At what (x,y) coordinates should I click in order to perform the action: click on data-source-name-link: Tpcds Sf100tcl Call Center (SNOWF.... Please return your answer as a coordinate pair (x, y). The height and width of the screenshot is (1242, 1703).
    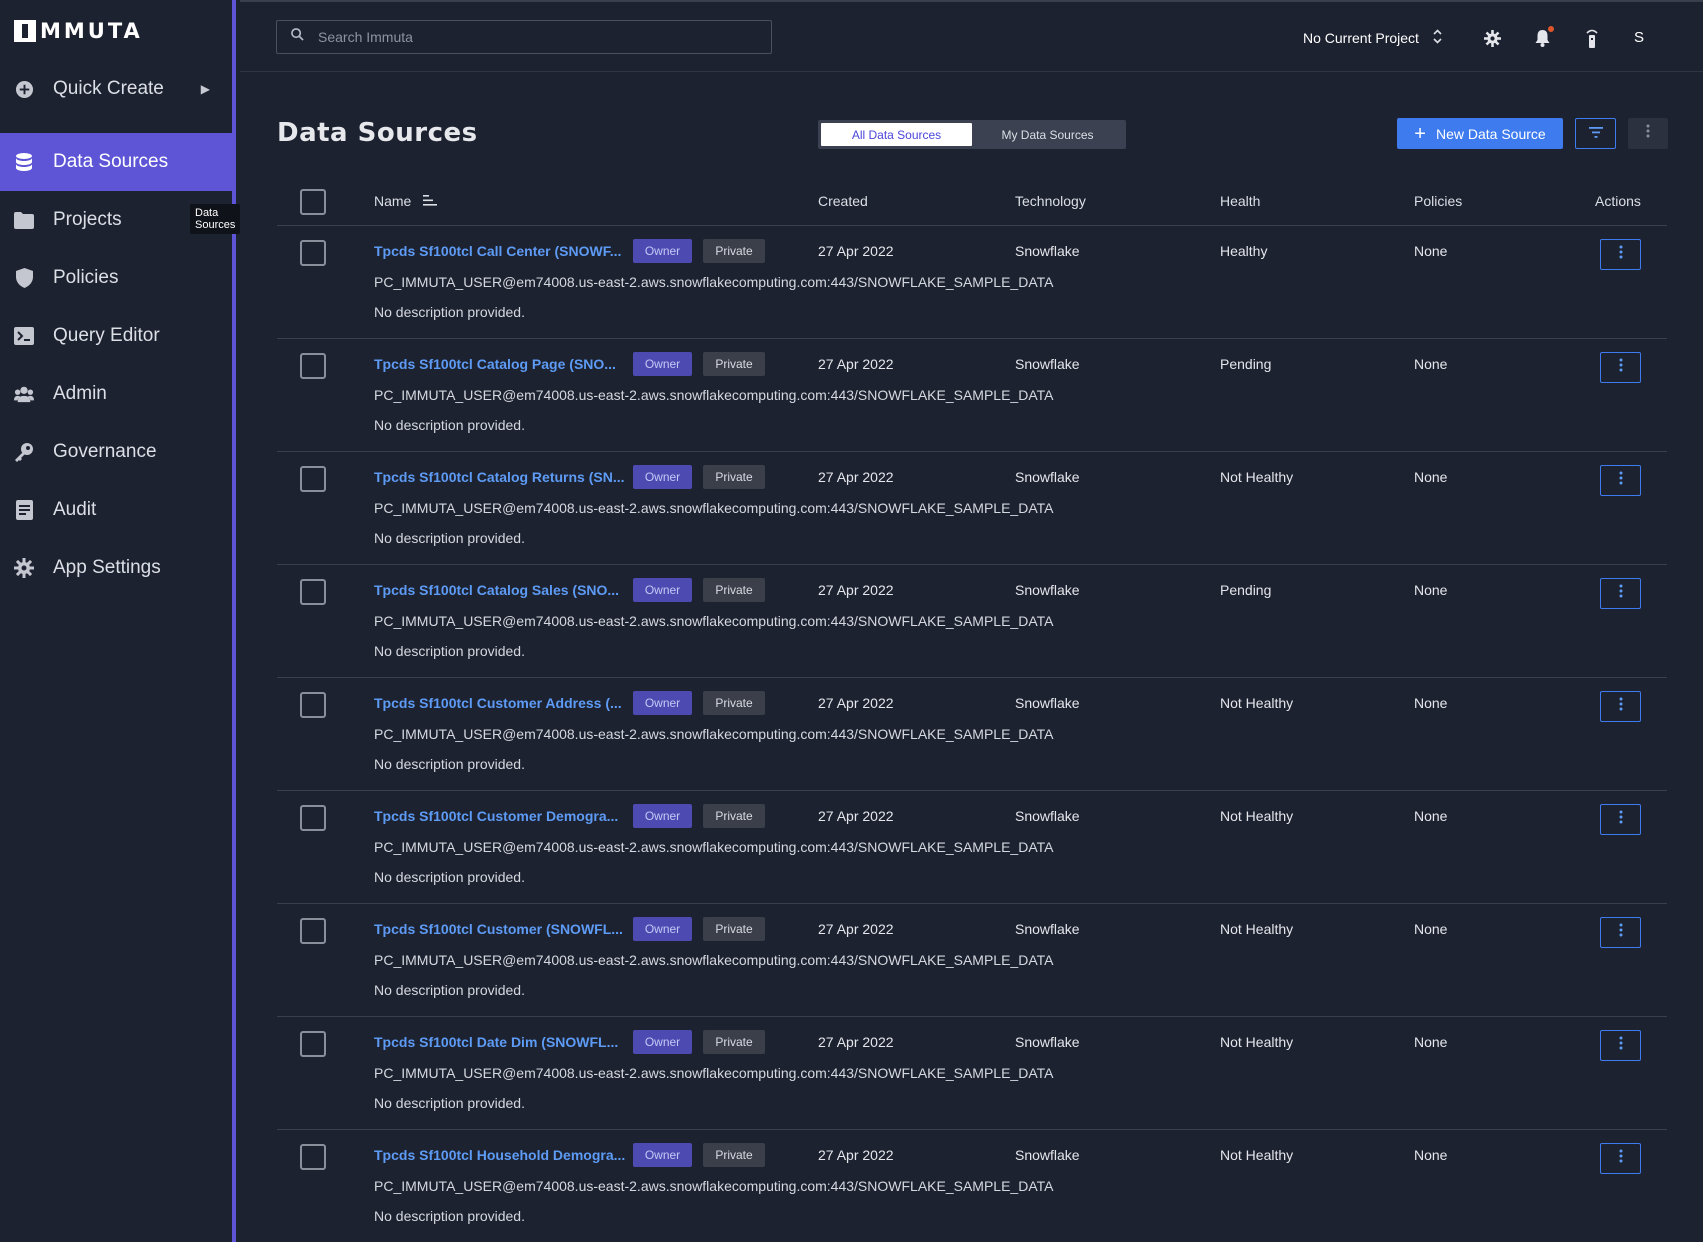
    Looking at the image, I should click on (497, 251).